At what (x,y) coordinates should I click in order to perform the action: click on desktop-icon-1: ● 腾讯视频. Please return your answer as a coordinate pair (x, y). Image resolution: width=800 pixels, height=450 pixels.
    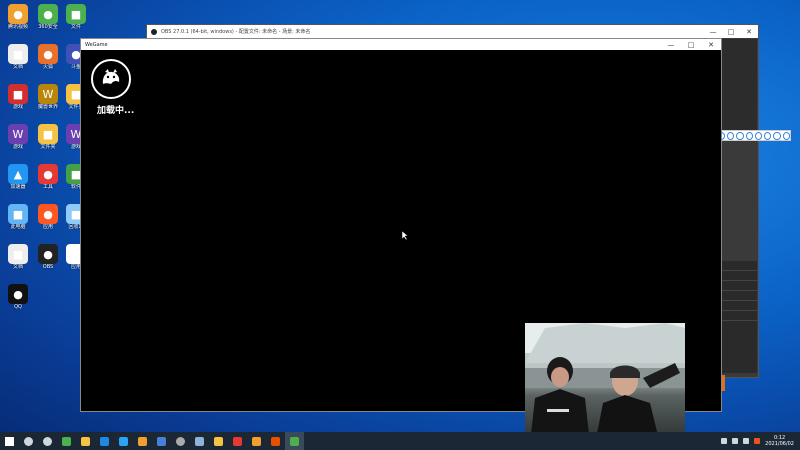
    Looking at the image, I should click on (18, 17).